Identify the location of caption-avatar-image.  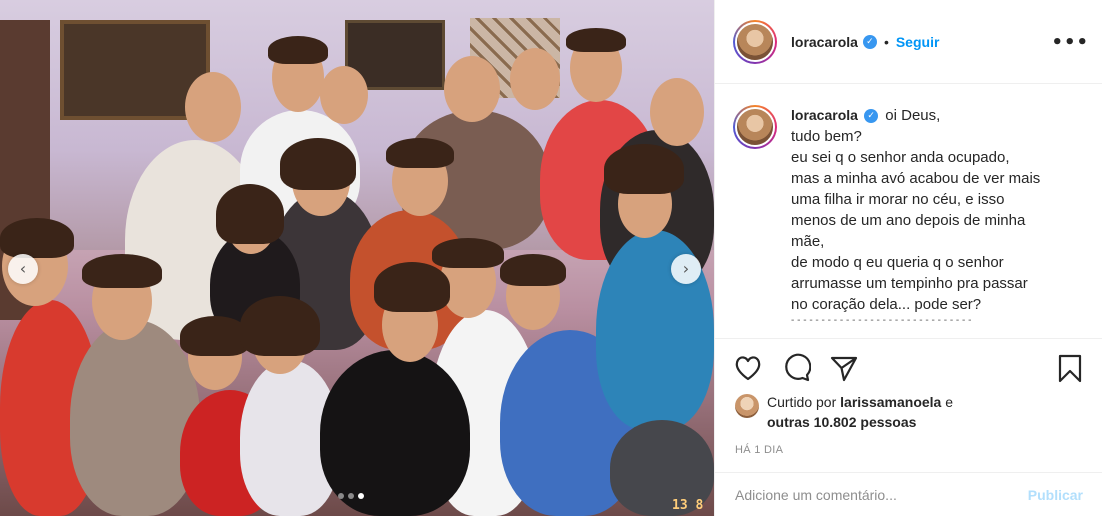
(755, 127).